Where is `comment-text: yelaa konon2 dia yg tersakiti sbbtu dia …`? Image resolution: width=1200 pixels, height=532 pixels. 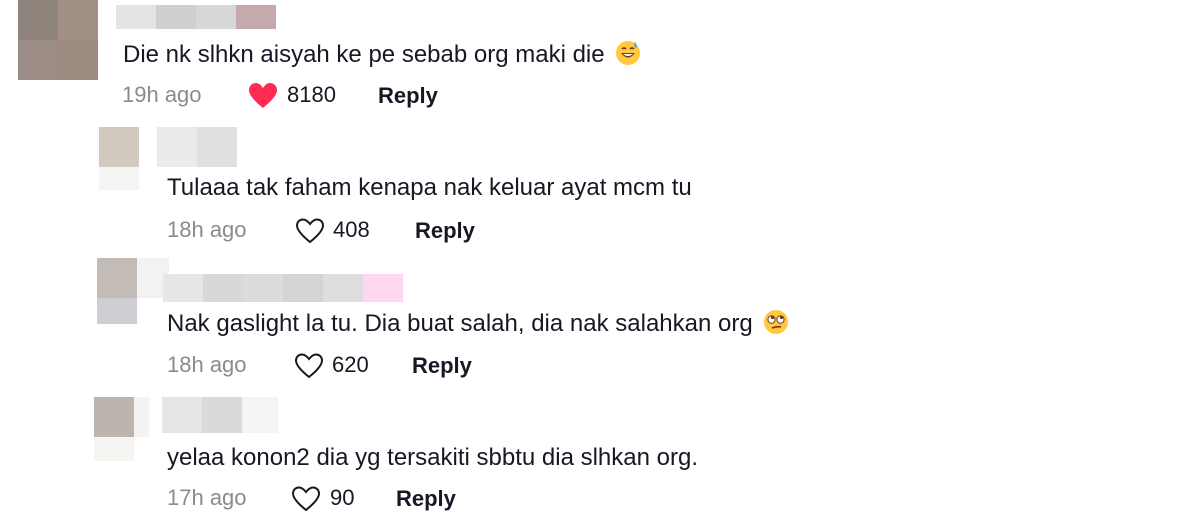
comment-text: yelaa konon2 dia yg tersakiti sbbtu dia … is located at coordinates (432, 457).